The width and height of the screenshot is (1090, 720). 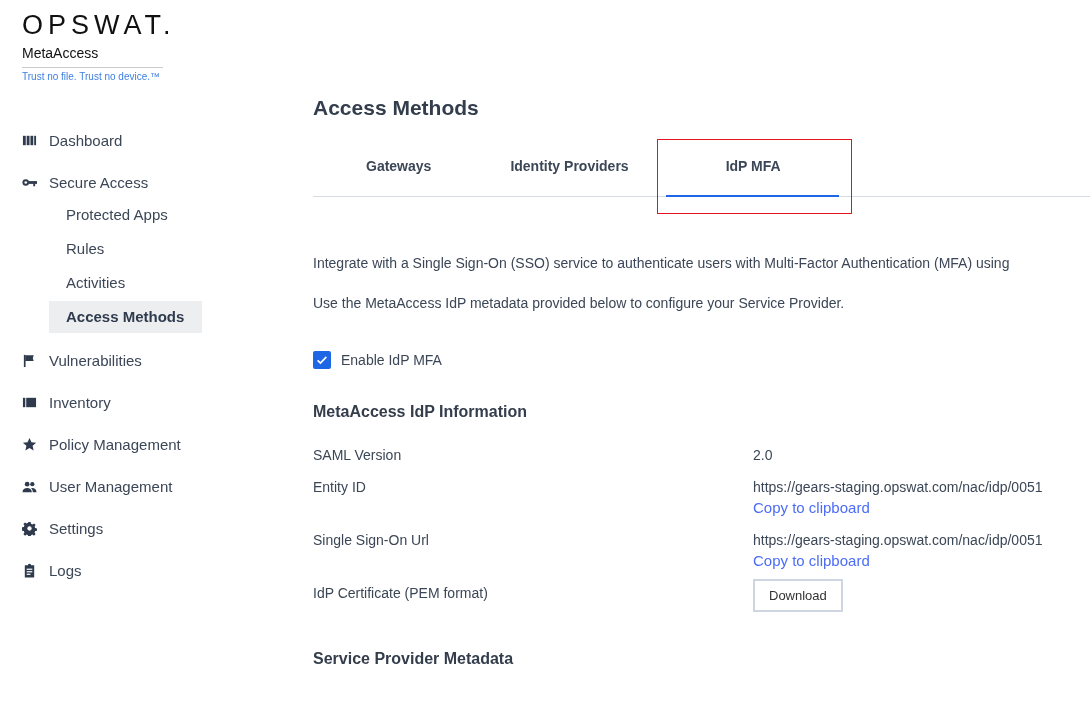 What do you see at coordinates (125, 249) in the screenshot?
I see `sidebar-subitem: Rules` at bounding box center [125, 249].